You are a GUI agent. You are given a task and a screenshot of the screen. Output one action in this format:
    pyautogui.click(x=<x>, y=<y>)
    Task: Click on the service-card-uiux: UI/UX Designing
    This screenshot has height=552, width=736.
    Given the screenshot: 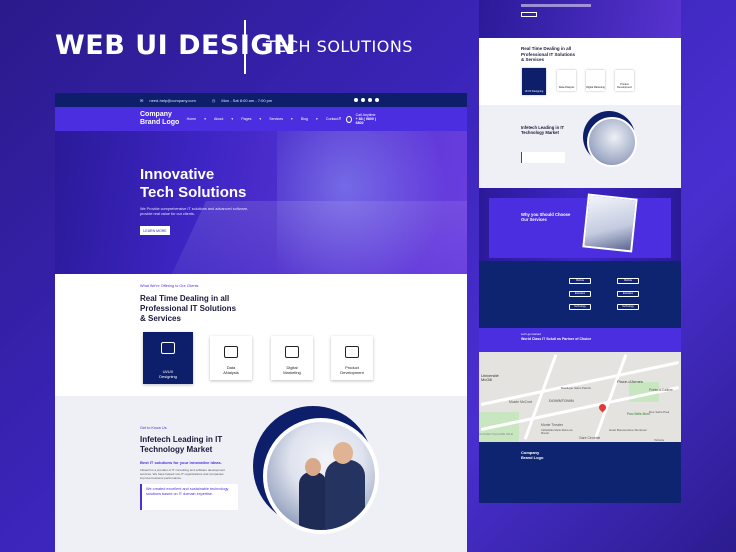 What is the action you would take?
    pyautogui.click(x=168, y=358)
    